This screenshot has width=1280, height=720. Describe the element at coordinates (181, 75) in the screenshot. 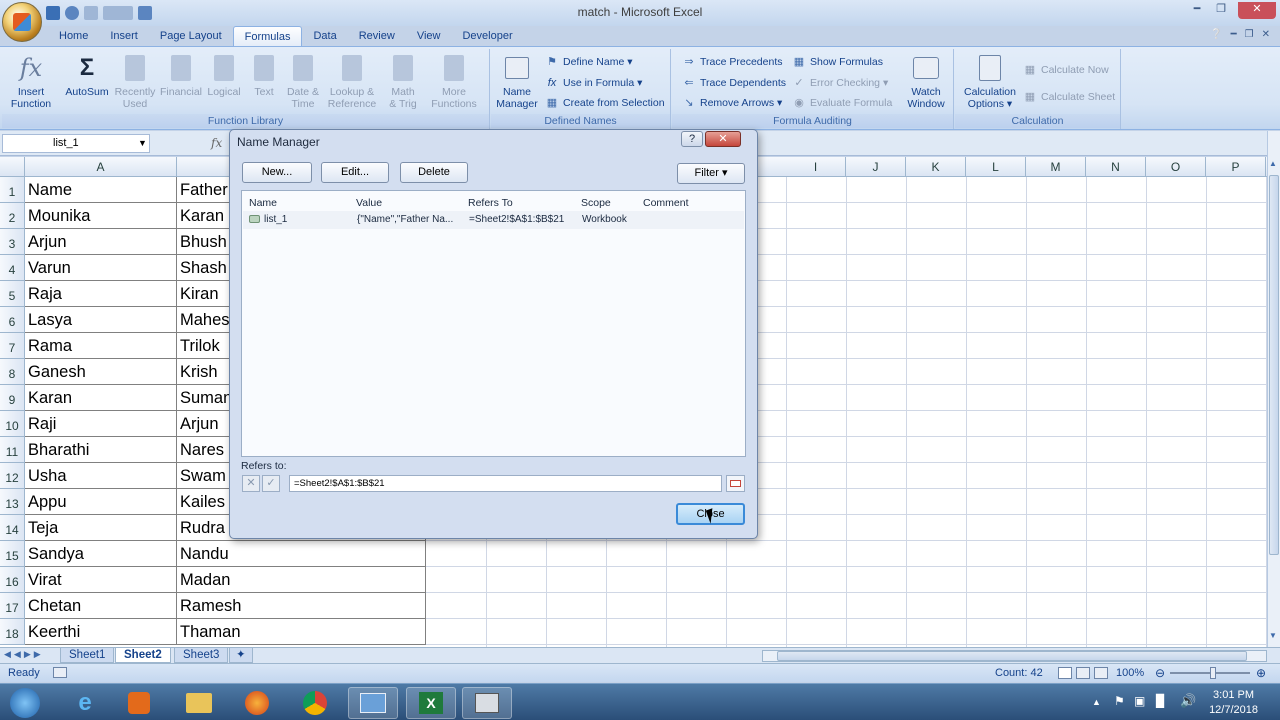

I see `financial-button: Financial` at that location.